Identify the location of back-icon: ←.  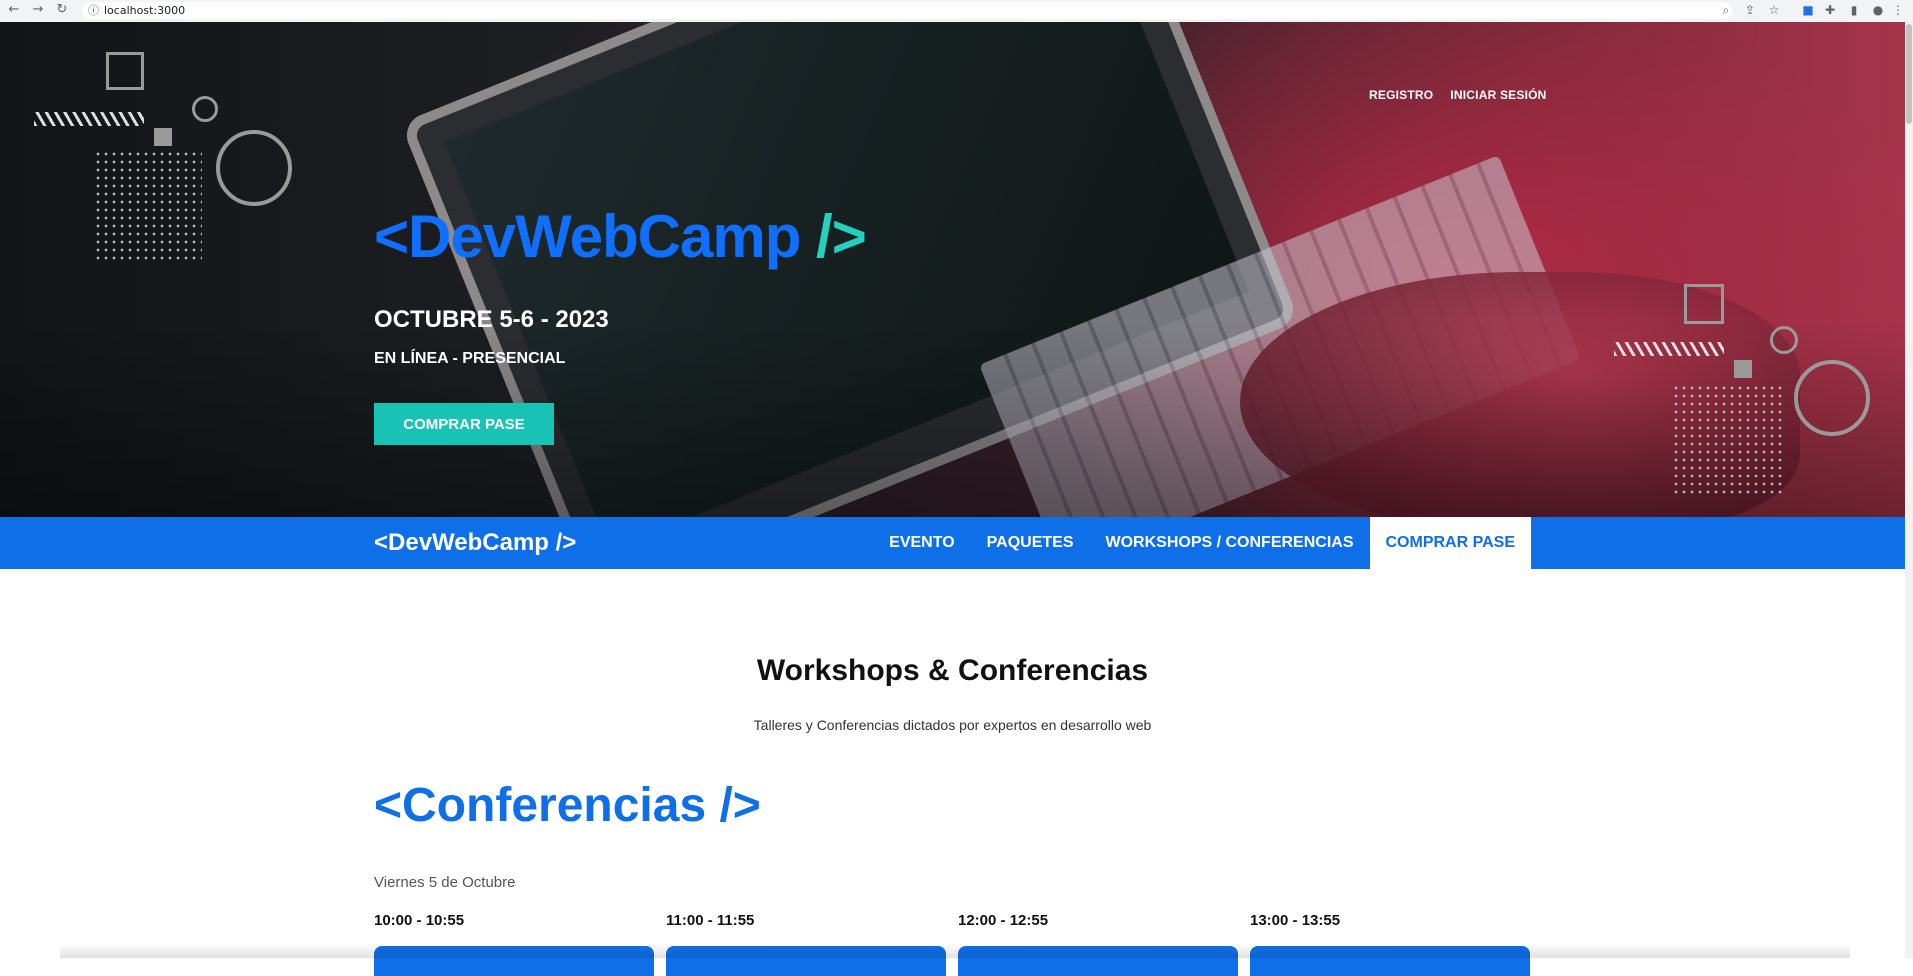
(14, 10).